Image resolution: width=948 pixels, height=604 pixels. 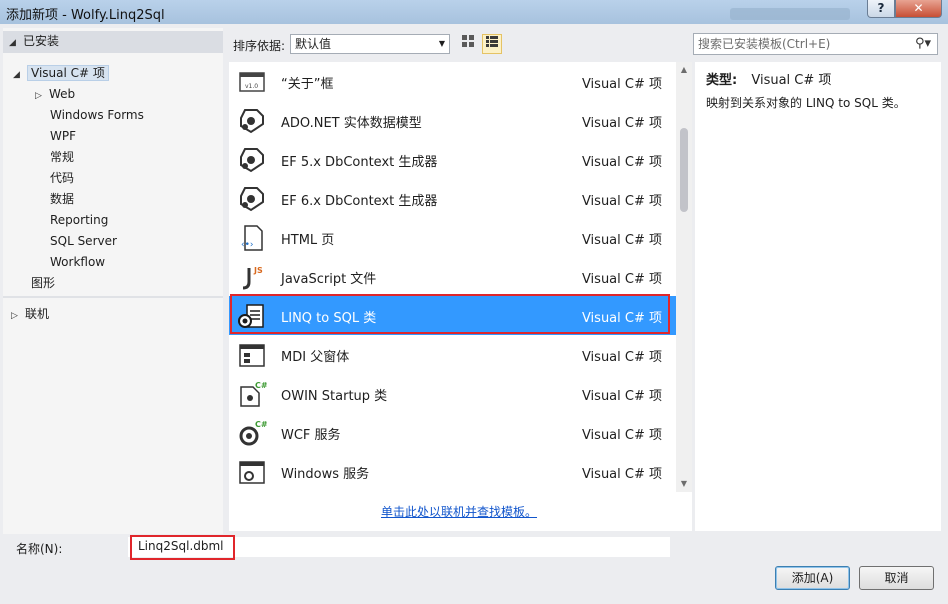 I want to click on html-page-icon: ‹•›, so click(x=252, y=238).